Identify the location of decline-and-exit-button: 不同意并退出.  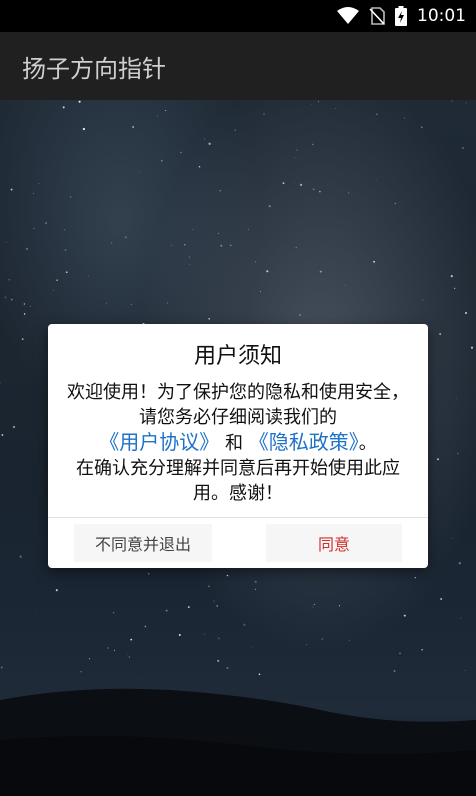
(143, 543).